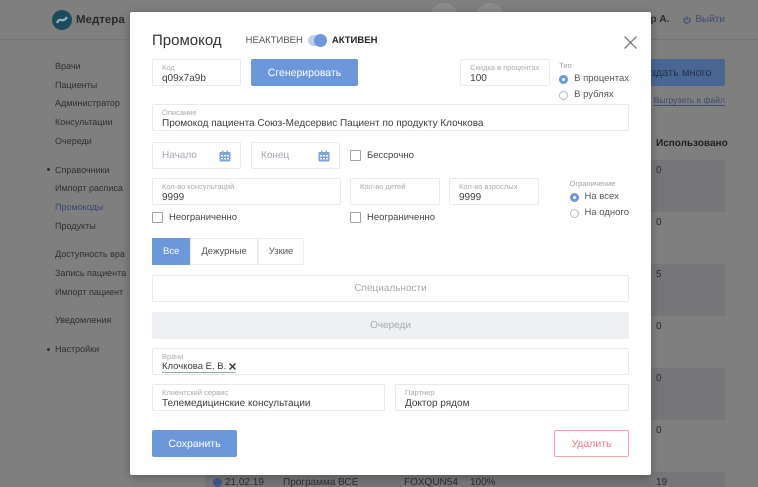 This screenshot has width=758, height=487. Describe the element at coordinates (295, 155) in the screenshot. I see `end-date-field: Конец` at that location.